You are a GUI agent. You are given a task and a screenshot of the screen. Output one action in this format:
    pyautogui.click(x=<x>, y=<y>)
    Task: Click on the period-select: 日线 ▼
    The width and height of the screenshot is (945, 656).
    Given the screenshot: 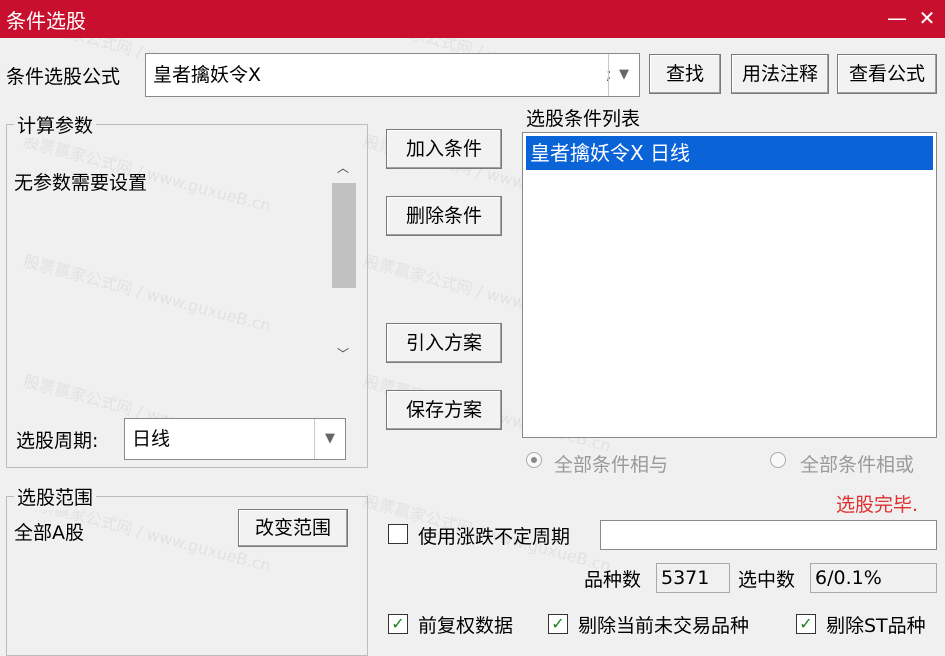 What is the action you would take?
    pyautogui.click(x=235, y=439)
    